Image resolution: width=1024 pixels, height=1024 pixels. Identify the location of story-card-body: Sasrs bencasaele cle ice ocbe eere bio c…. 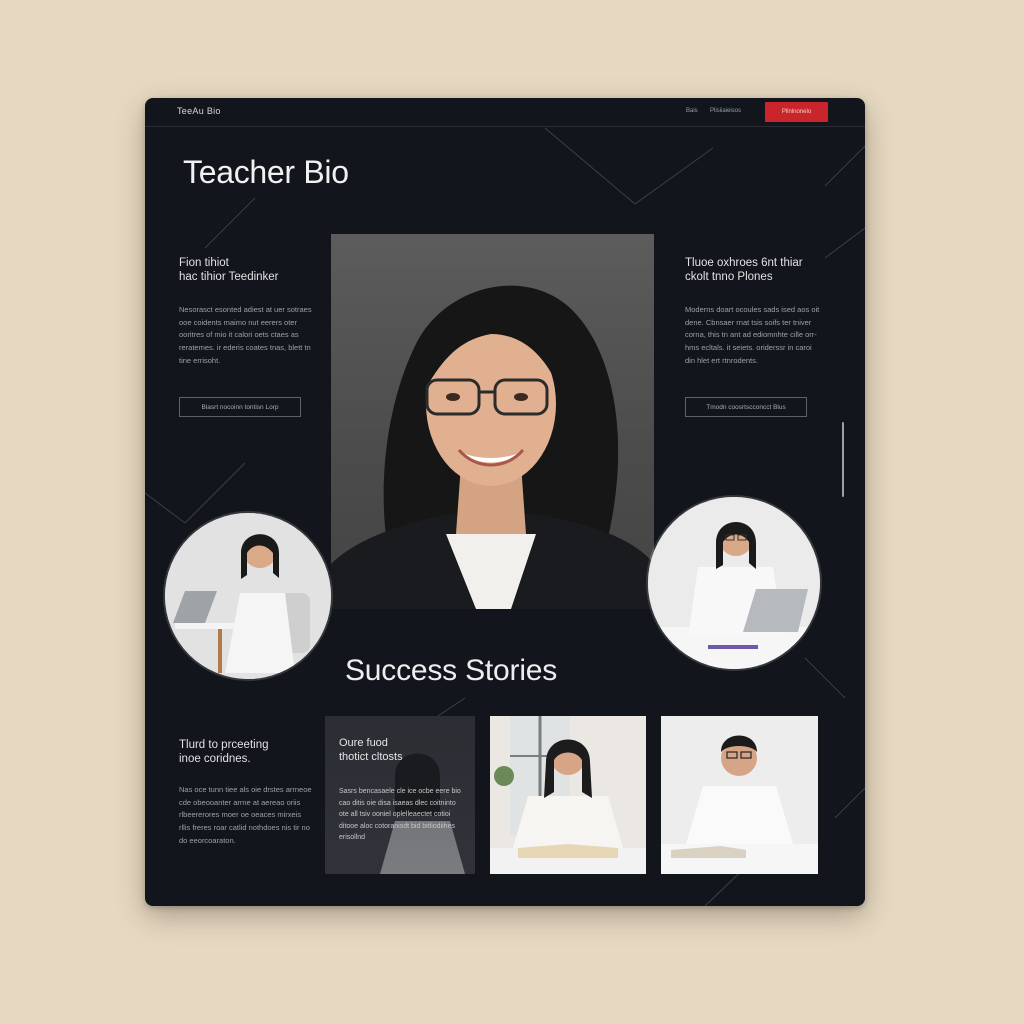
(400, 814).